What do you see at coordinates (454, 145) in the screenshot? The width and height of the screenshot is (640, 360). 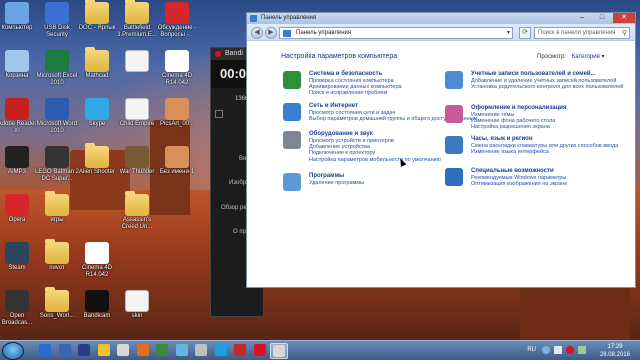 I see `clock-language-icon` at bounding box center [454, 145].